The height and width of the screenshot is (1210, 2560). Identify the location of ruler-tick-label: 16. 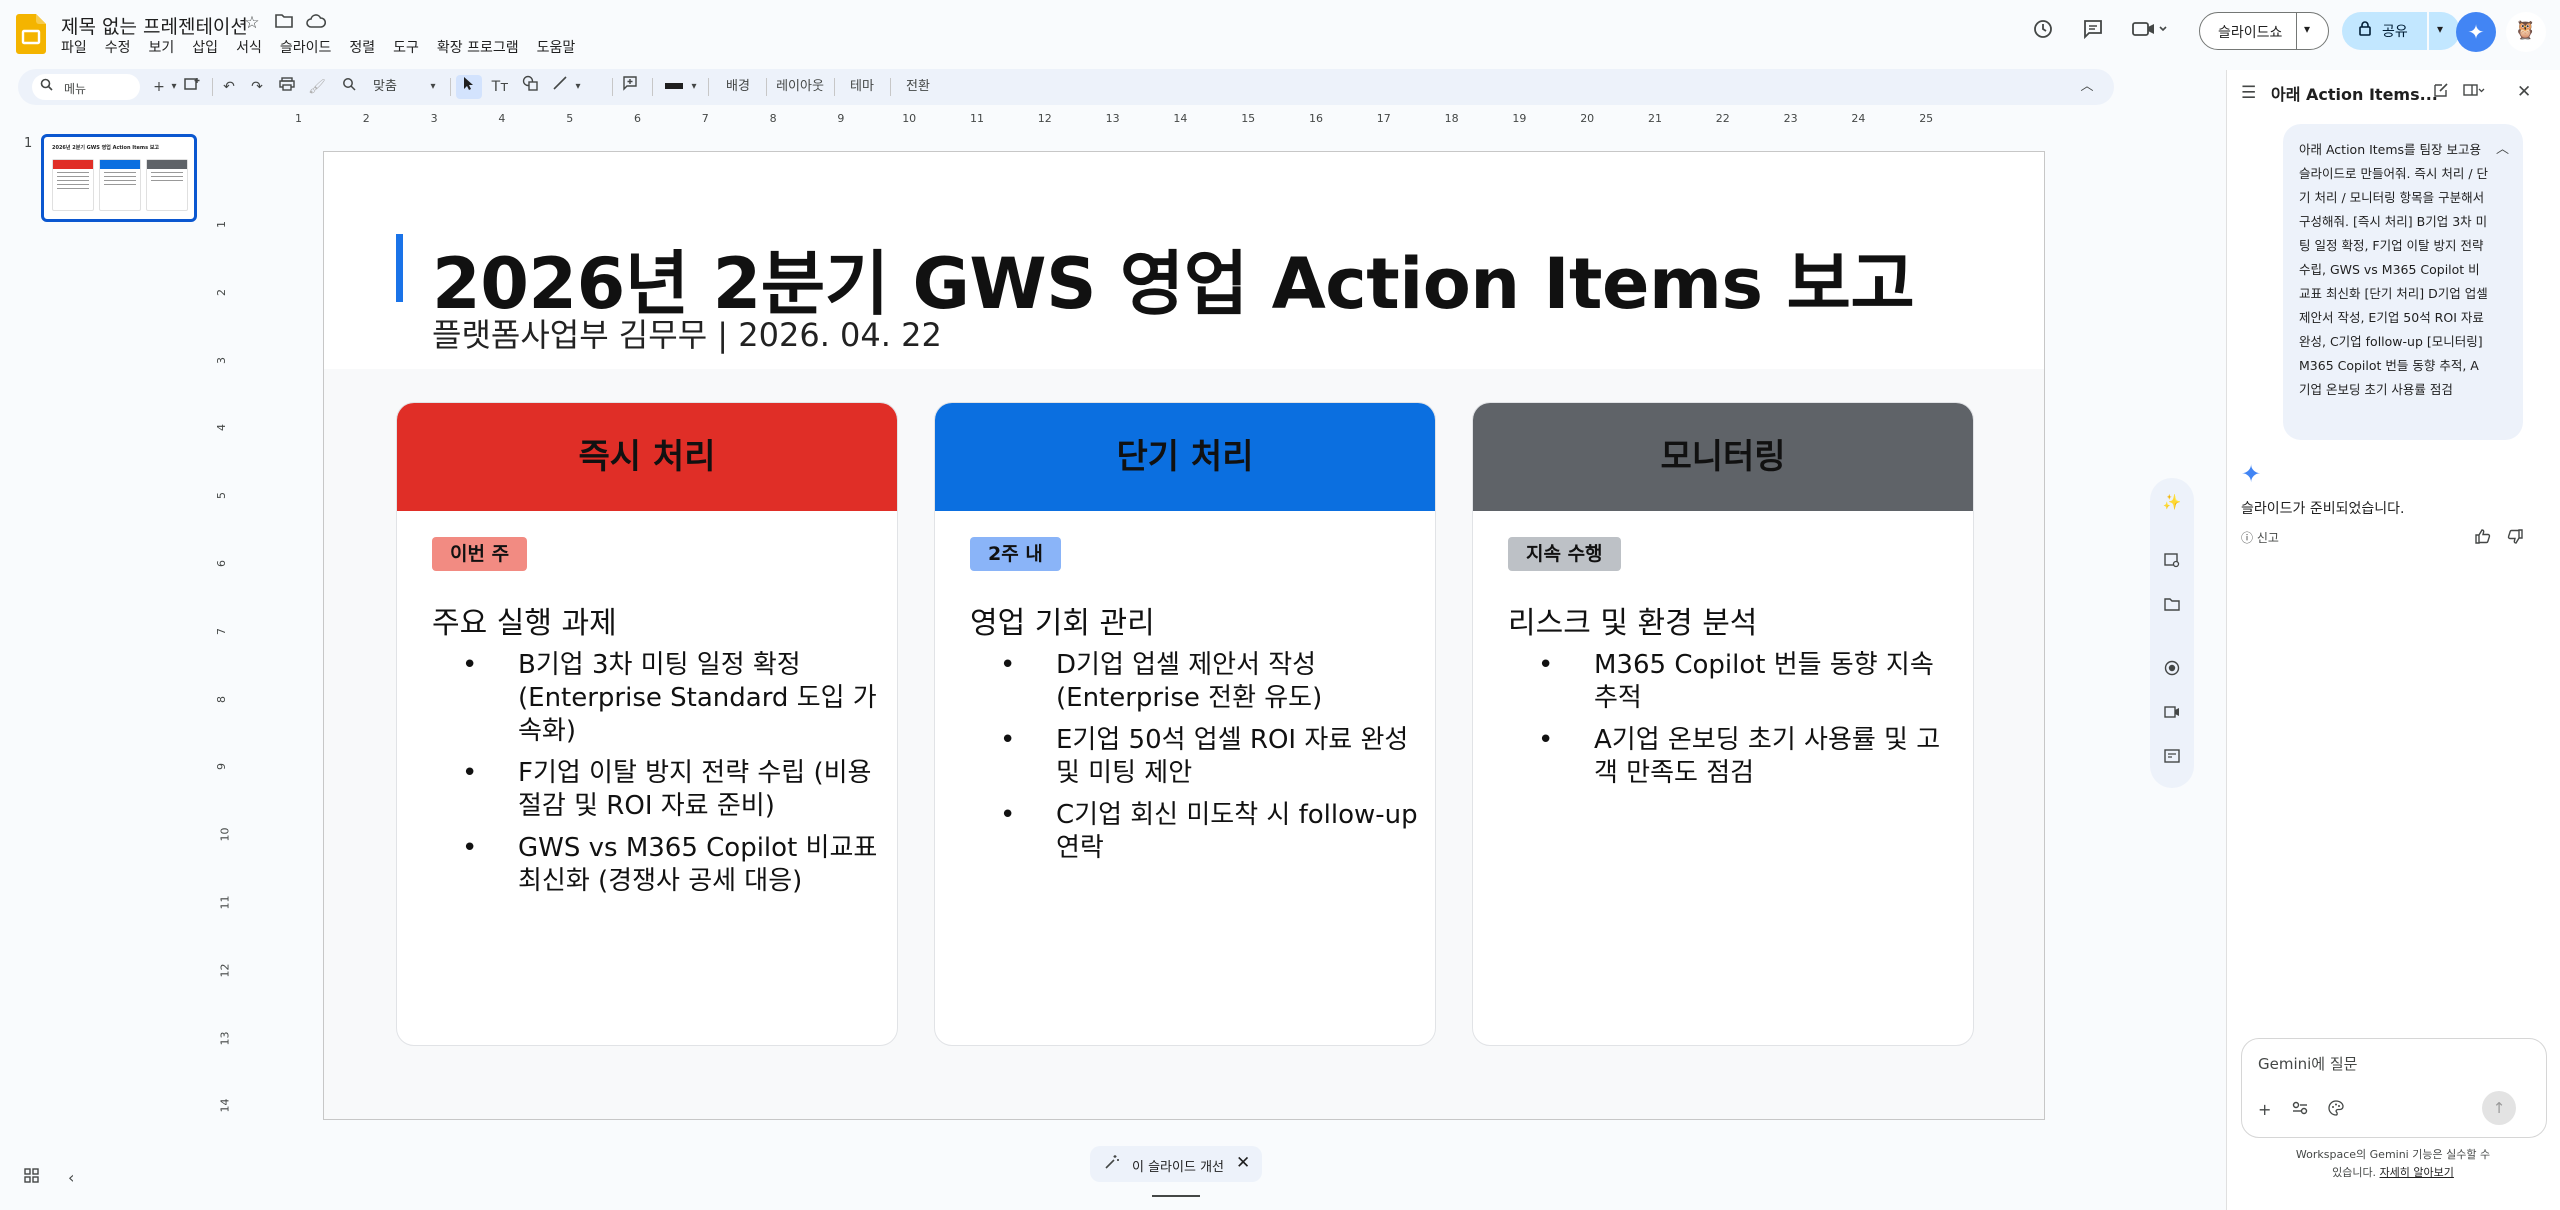
(1316, 118).